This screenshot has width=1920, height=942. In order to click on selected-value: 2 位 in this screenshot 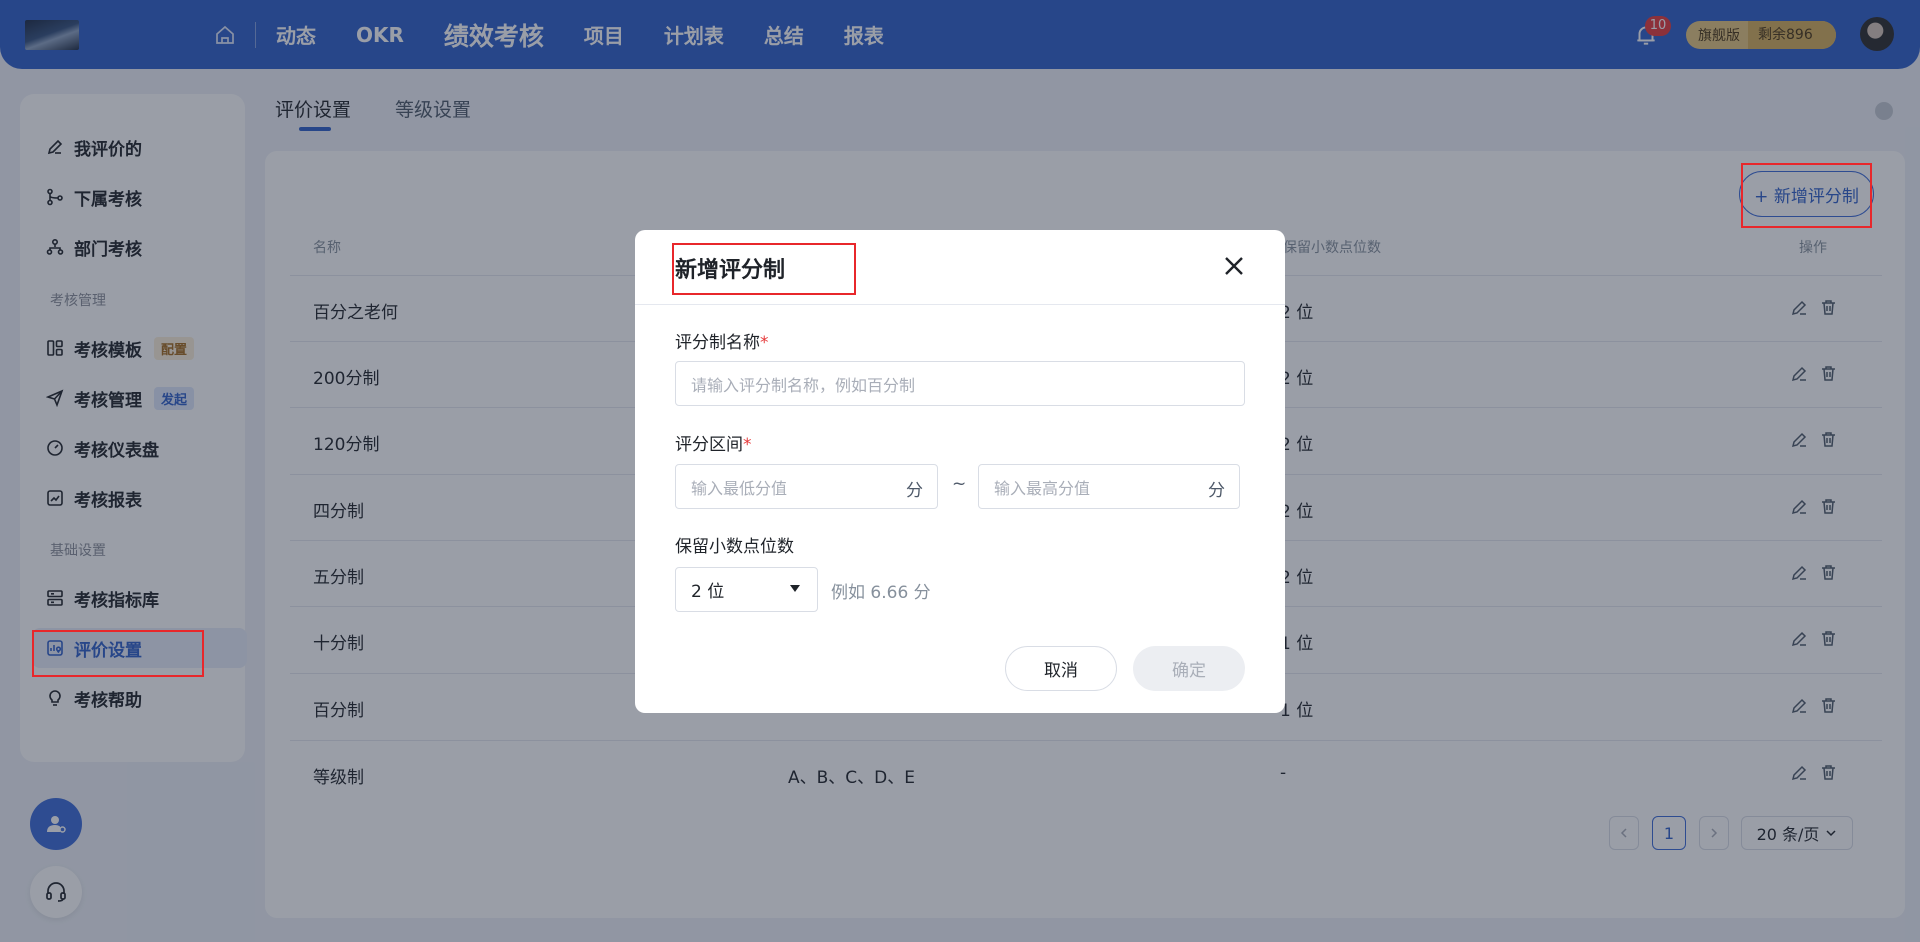, I will do `click(708, 592)`.